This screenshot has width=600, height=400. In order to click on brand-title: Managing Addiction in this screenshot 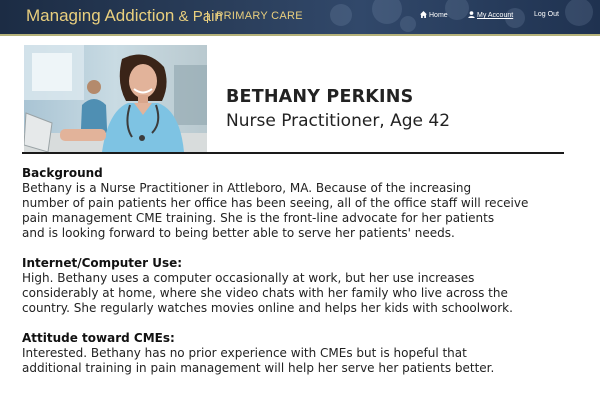, I will do `click(100, 15)`.